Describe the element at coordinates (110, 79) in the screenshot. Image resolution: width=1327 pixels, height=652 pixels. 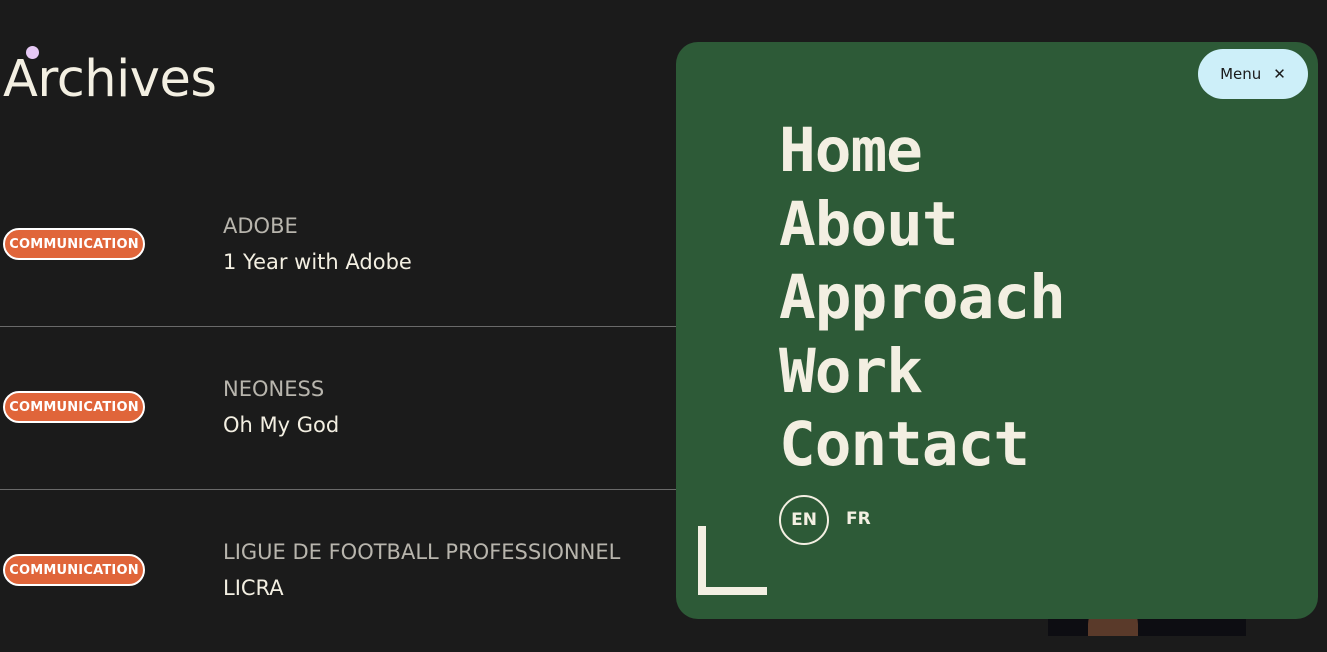
I see `page-title: Archives` at that location.